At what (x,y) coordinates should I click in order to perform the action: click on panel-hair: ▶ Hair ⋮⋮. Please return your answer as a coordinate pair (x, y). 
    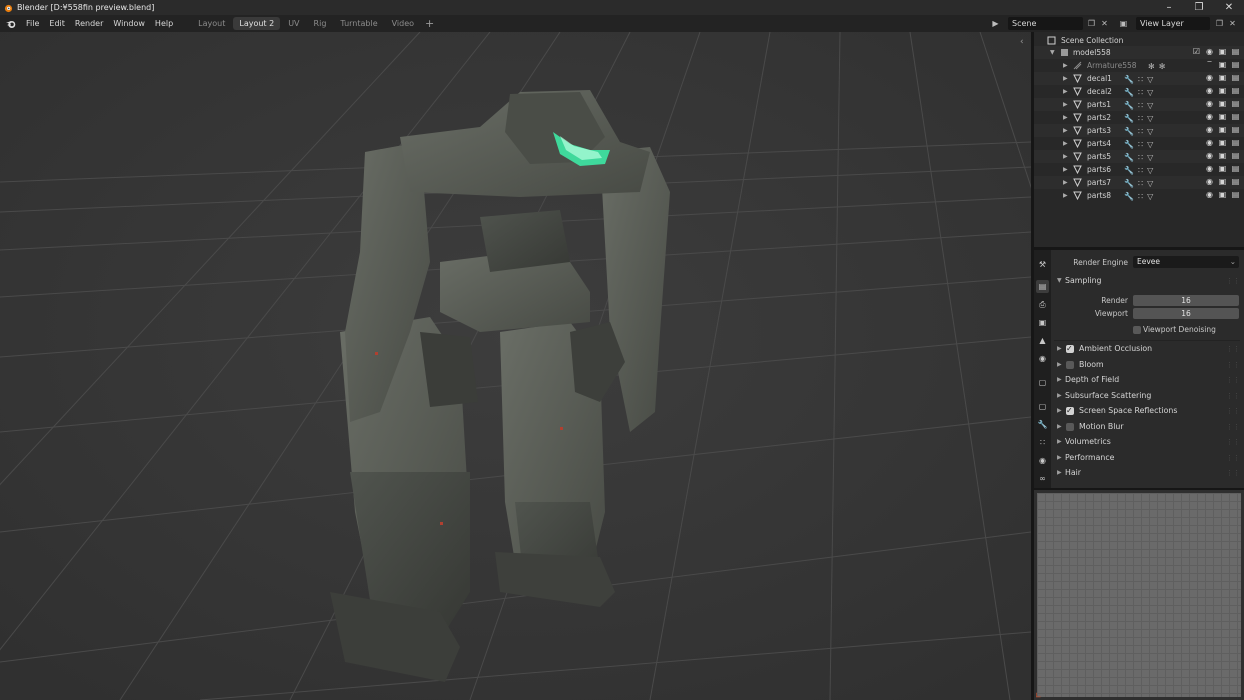
    Looking at the image, I should click on (1147, 473).